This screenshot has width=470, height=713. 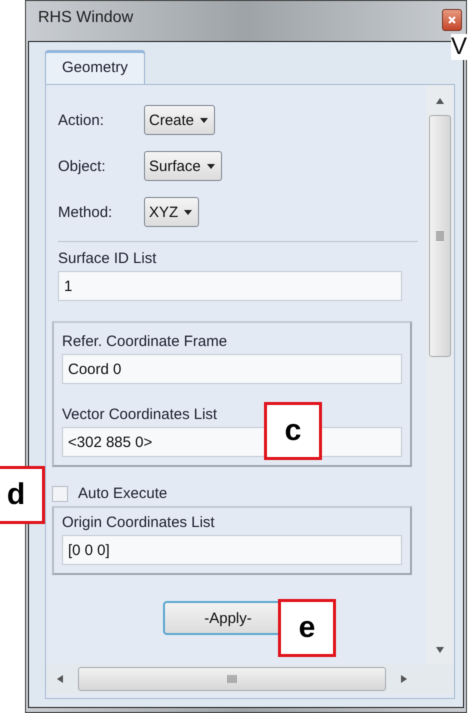 What do you see at coordinates (82, 166) in the screenshot?
I see `field-label: Object:` at bounding box center [82, 166].